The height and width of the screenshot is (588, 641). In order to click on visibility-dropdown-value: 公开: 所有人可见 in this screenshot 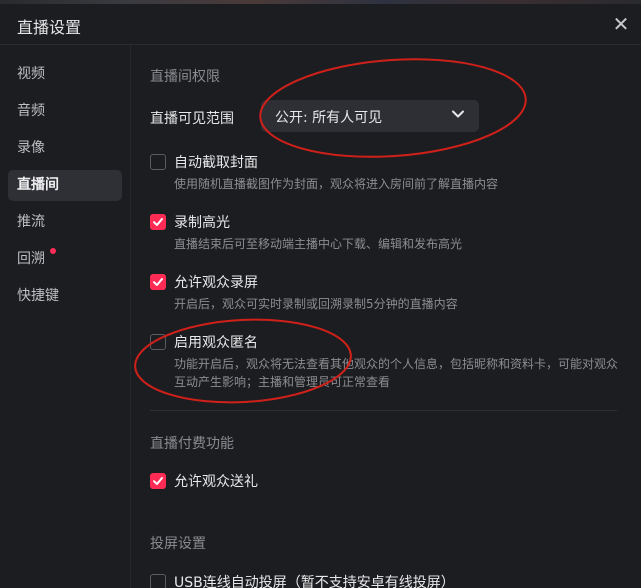, I will do `click(329, 118)`.